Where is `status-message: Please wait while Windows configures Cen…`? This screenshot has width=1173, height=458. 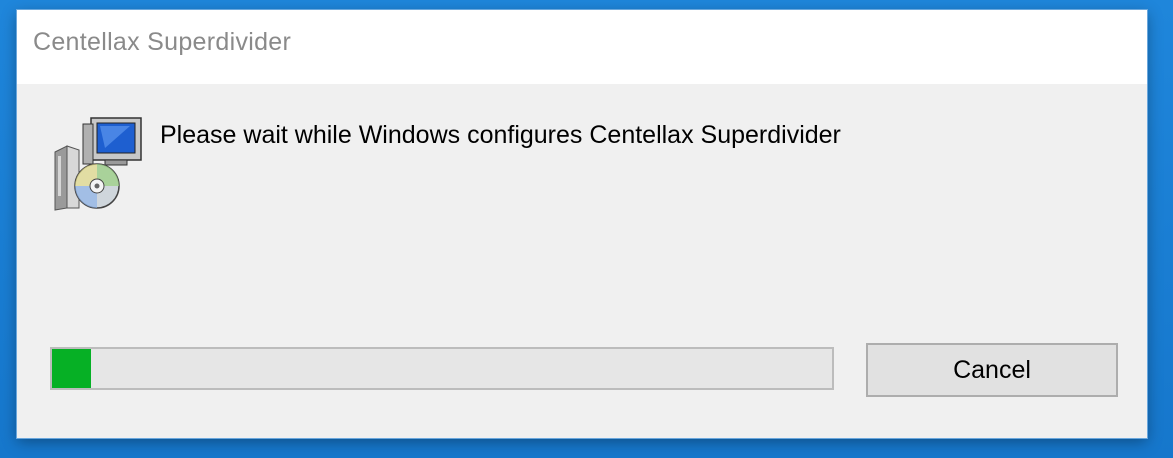 status-message: Please wait while Windows configures Cen… is located at coordinates (500, 135).